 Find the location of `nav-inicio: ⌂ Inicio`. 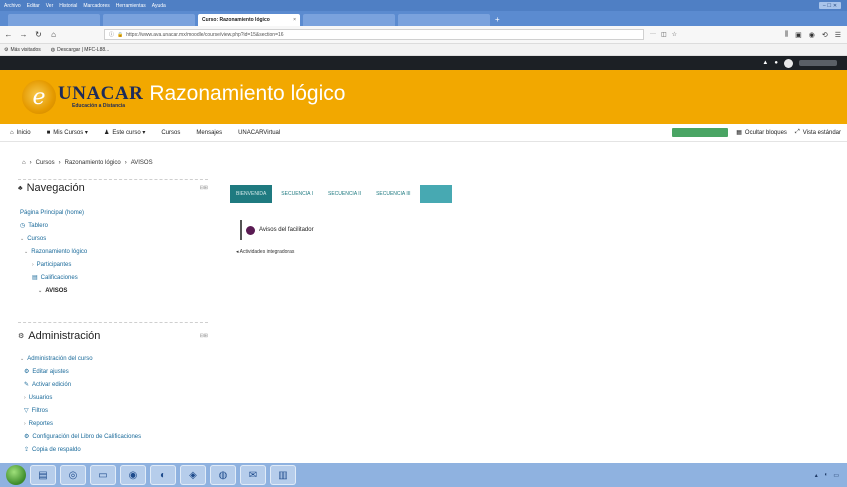

nav-inicio: ⌂ Inicio is located at coordinates (20, 133).